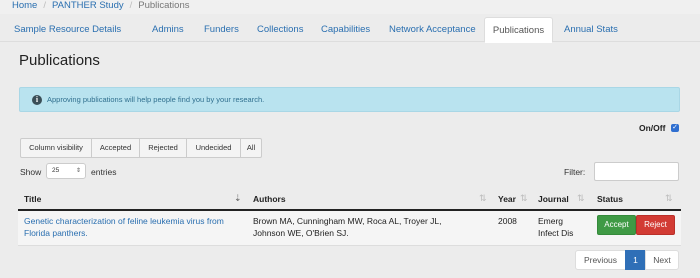 The height and width of the screenshot is (278, 700). Describe the element at coordinates (88, 5) in the screenshot. I see `breadcrumb-study-link: PANTHER Study` at that location.